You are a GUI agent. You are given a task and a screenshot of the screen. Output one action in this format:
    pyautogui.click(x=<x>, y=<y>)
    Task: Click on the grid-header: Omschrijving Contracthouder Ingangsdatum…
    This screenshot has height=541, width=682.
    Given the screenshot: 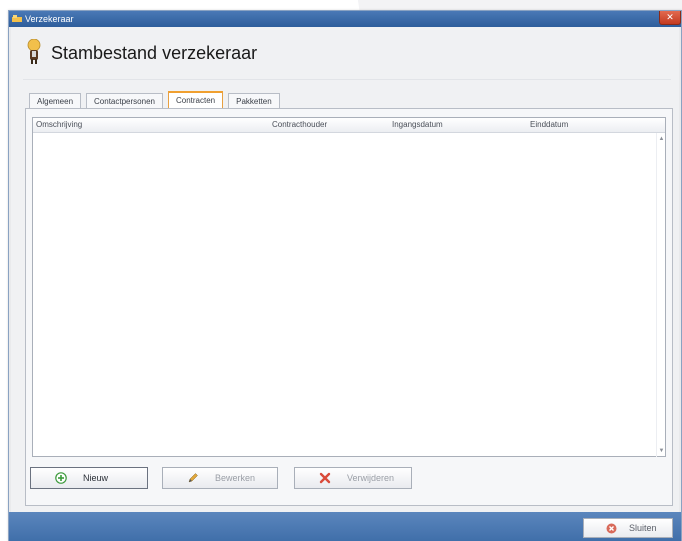 What is the action you would take?
    pyautogui.click(x=349, y=125)
    